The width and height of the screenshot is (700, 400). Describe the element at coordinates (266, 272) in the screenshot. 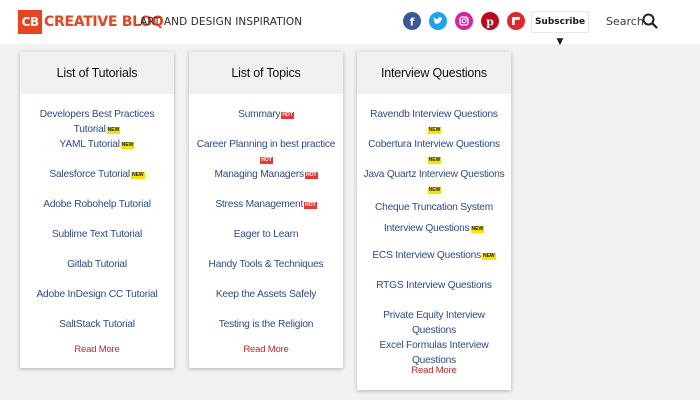

I see `list-item: Handy Tools & Techniques` at that location.